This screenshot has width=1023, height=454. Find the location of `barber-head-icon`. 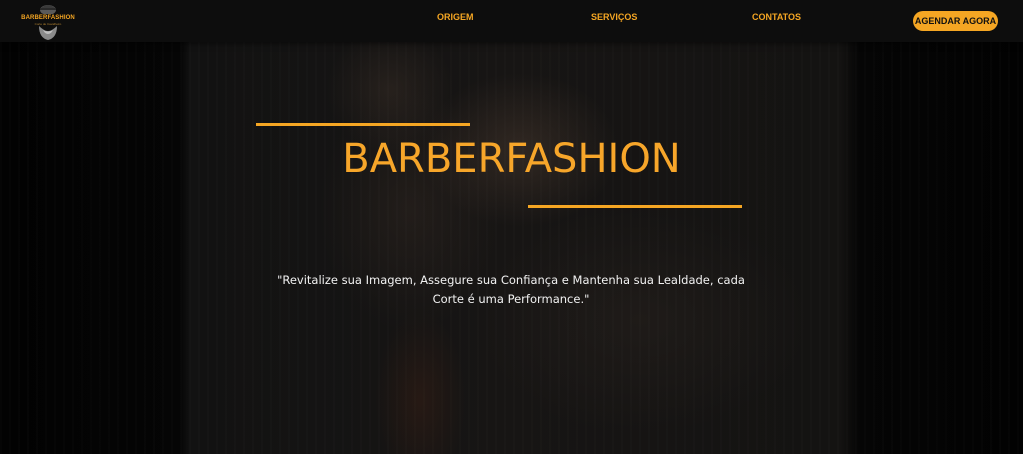

barber-head-icon is located at coordinates (48, 9).